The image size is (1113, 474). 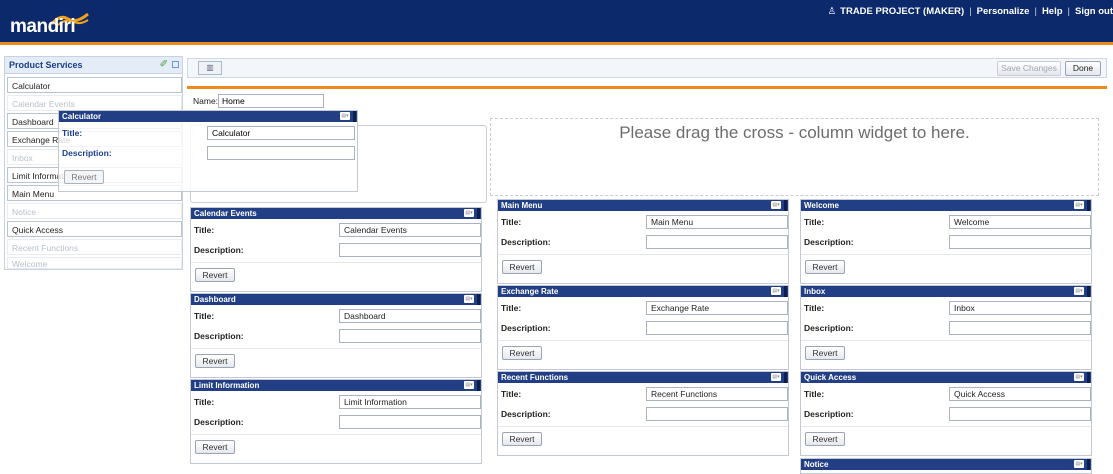 What do you see at coordinates (643, 291) in the screenshot?
I see `widget-header: Exchange Rate ▤▾` at bounding box center [643, 291].